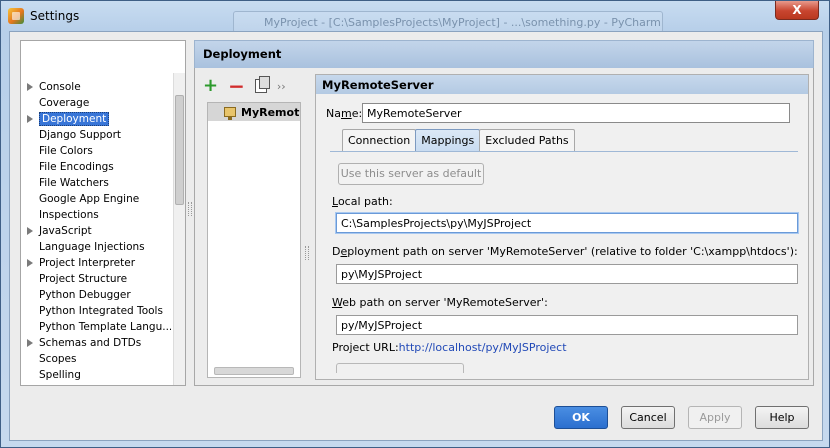 The height and width of the screenshot is (448, 830). I want to click on remove-server-button: −, so click(236, 86).